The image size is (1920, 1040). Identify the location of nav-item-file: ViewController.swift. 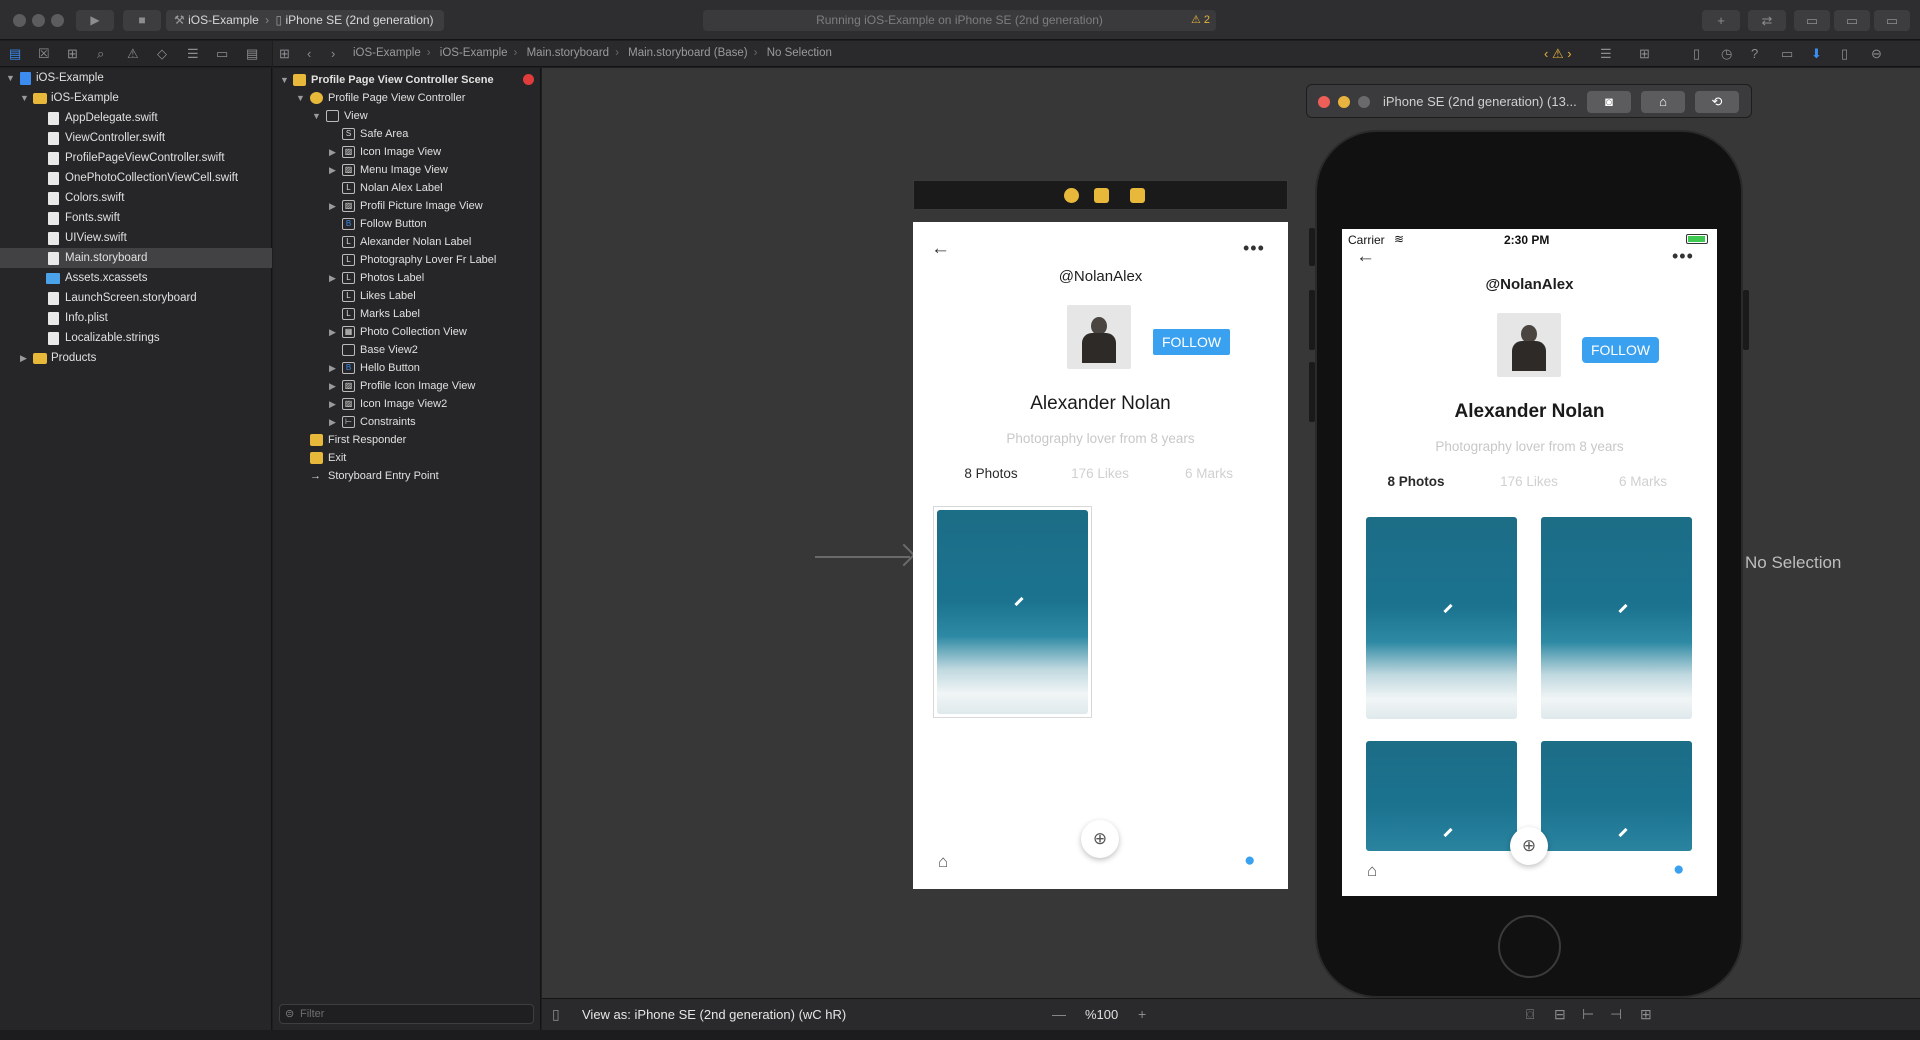
(136, 138).